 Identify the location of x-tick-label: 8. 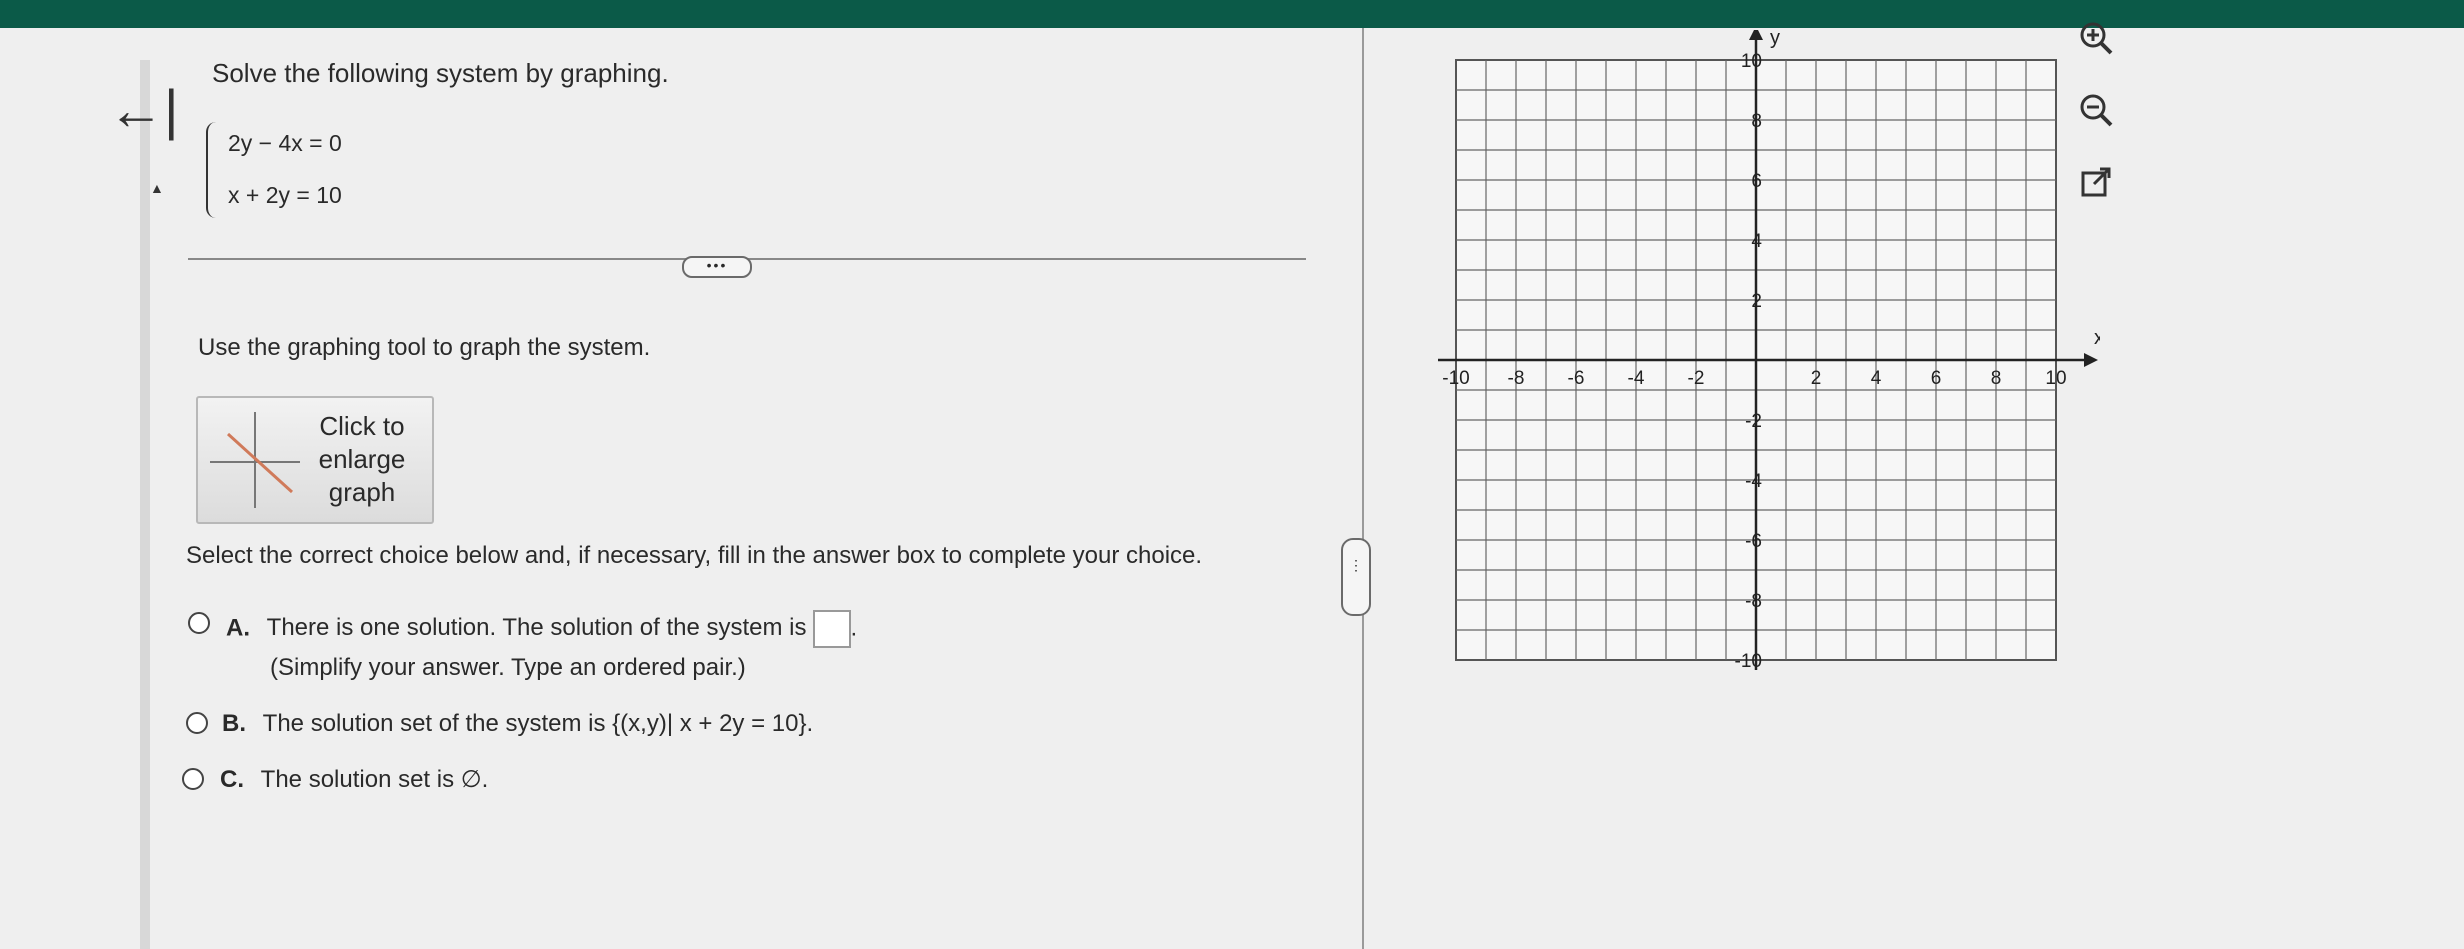
(1996, 378).